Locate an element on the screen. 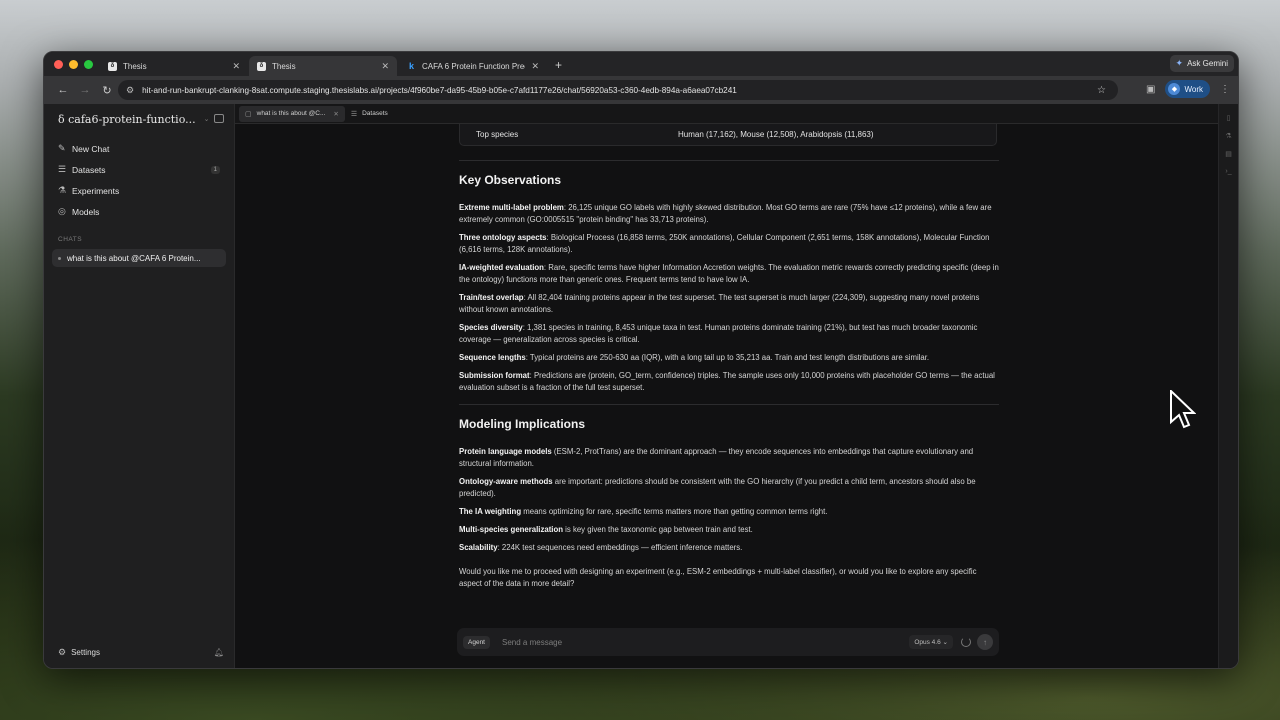  menu-kebab-icon: ⋮ is located at coordinates (1225, 89).